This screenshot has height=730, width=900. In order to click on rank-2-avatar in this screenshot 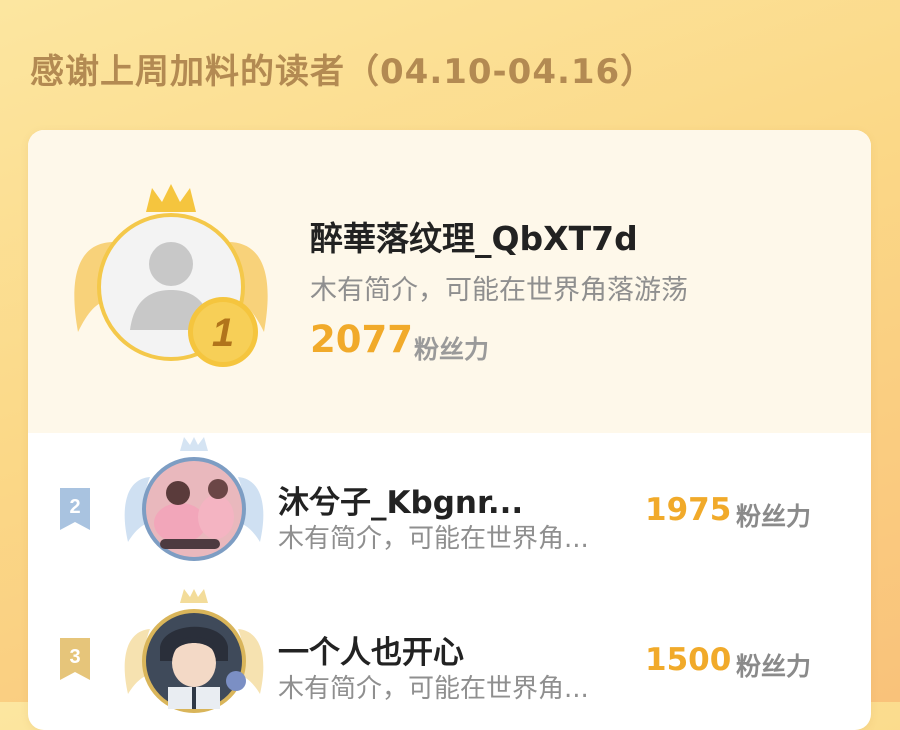, I will do `click(194, 503)`.